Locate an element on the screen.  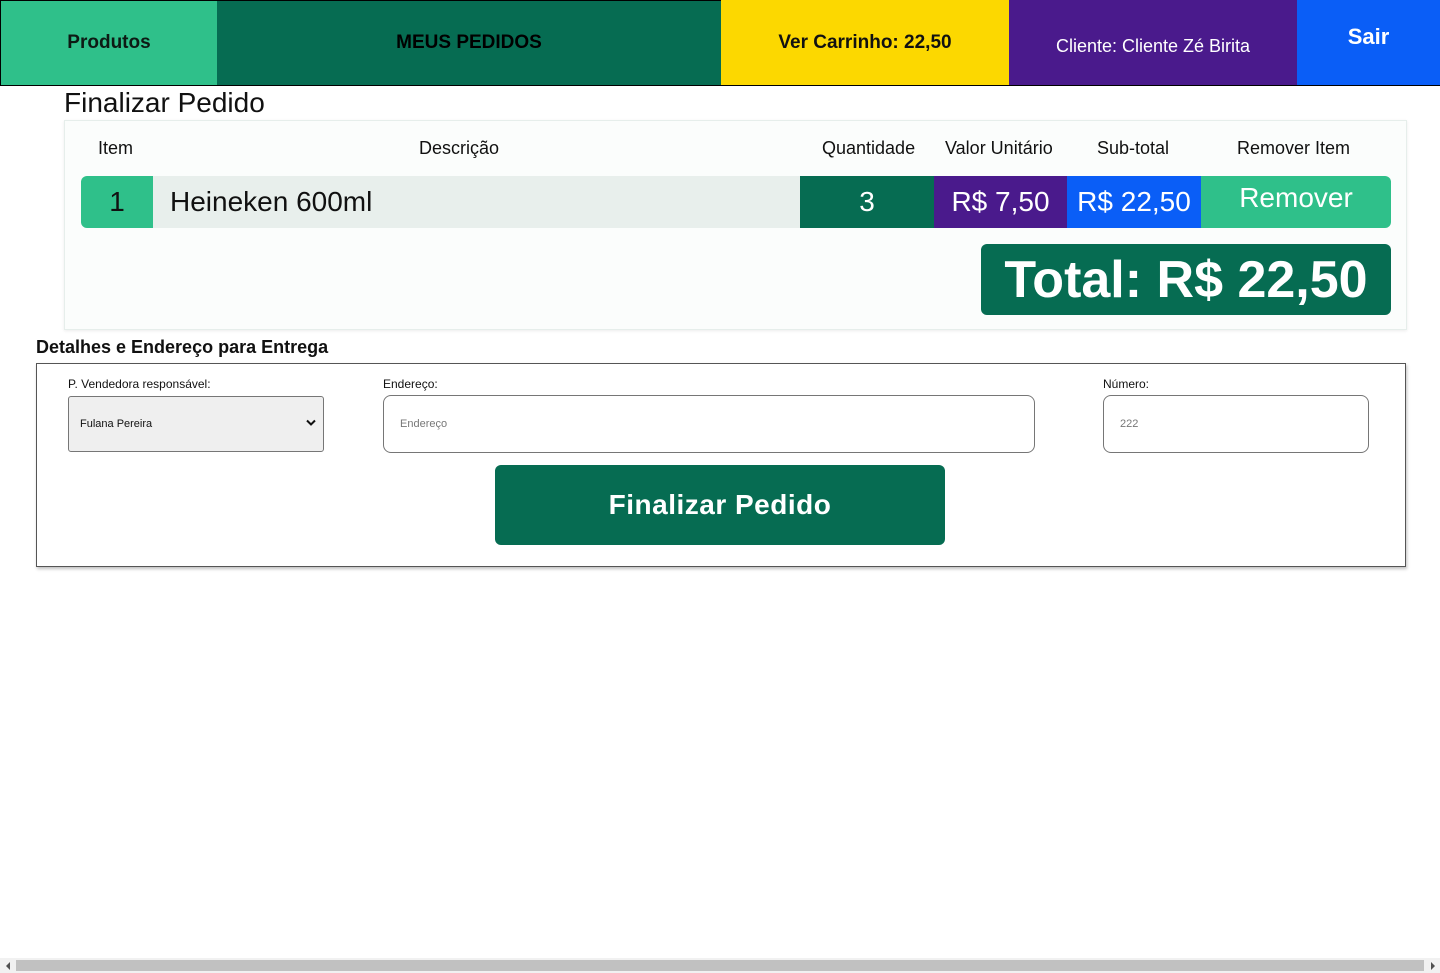
header-item: Item is located at coordinates (116, 148).